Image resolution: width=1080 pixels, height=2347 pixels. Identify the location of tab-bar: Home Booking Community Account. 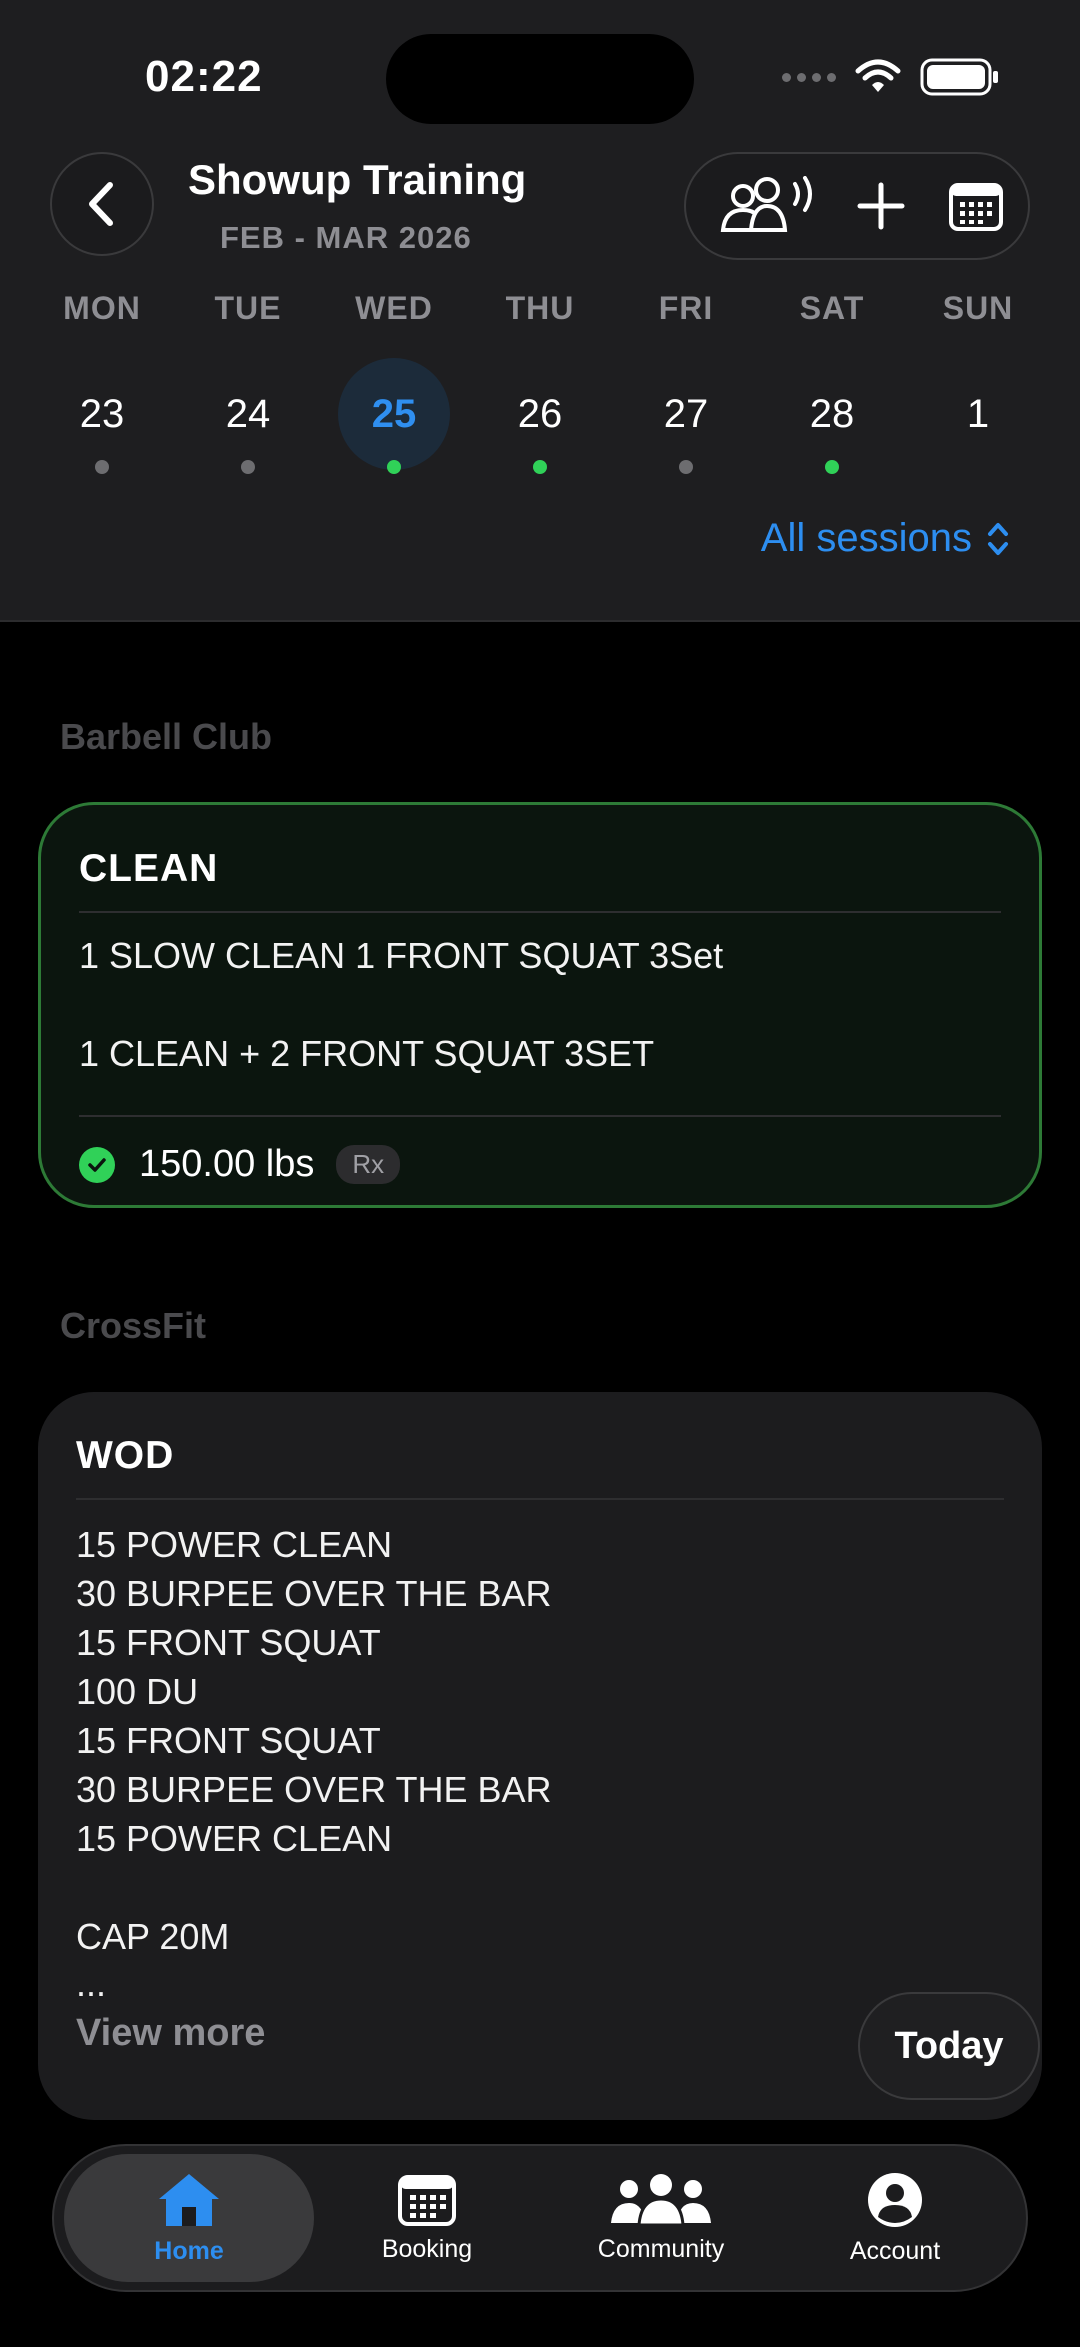
(540, 2218).